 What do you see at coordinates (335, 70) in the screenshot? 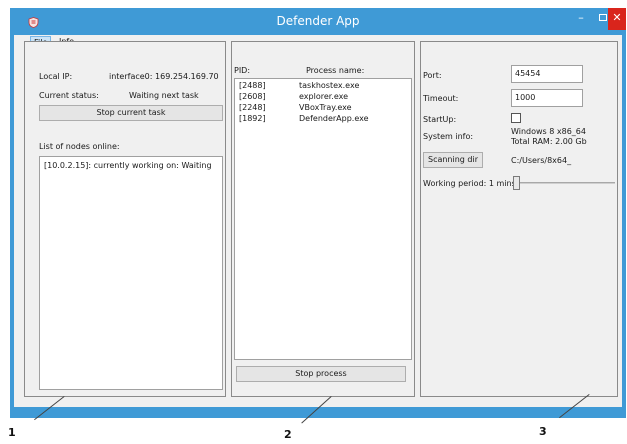
I see `name-header: Process name:` at bounding box center [335, 70].